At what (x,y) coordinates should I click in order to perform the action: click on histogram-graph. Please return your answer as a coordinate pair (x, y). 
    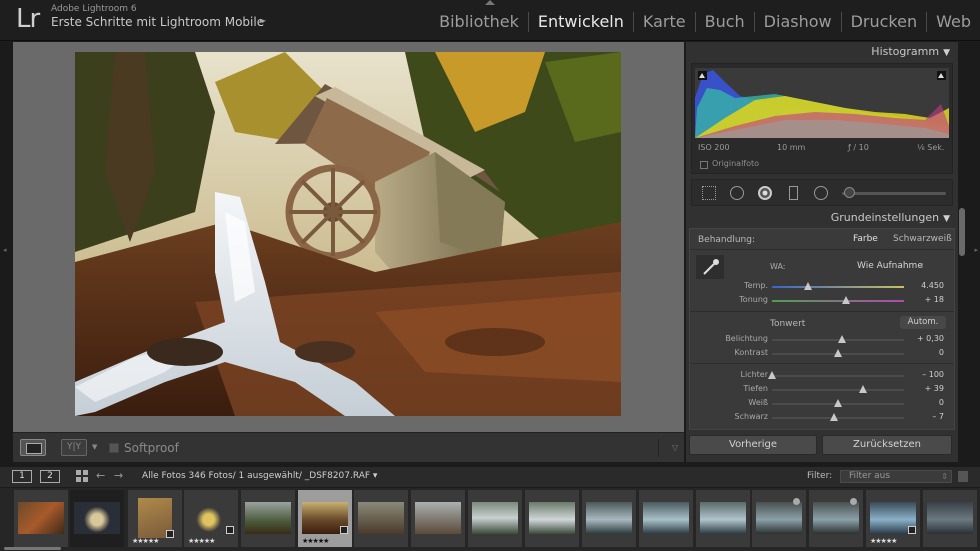
    Looking at the image, I should click on (822, 103).